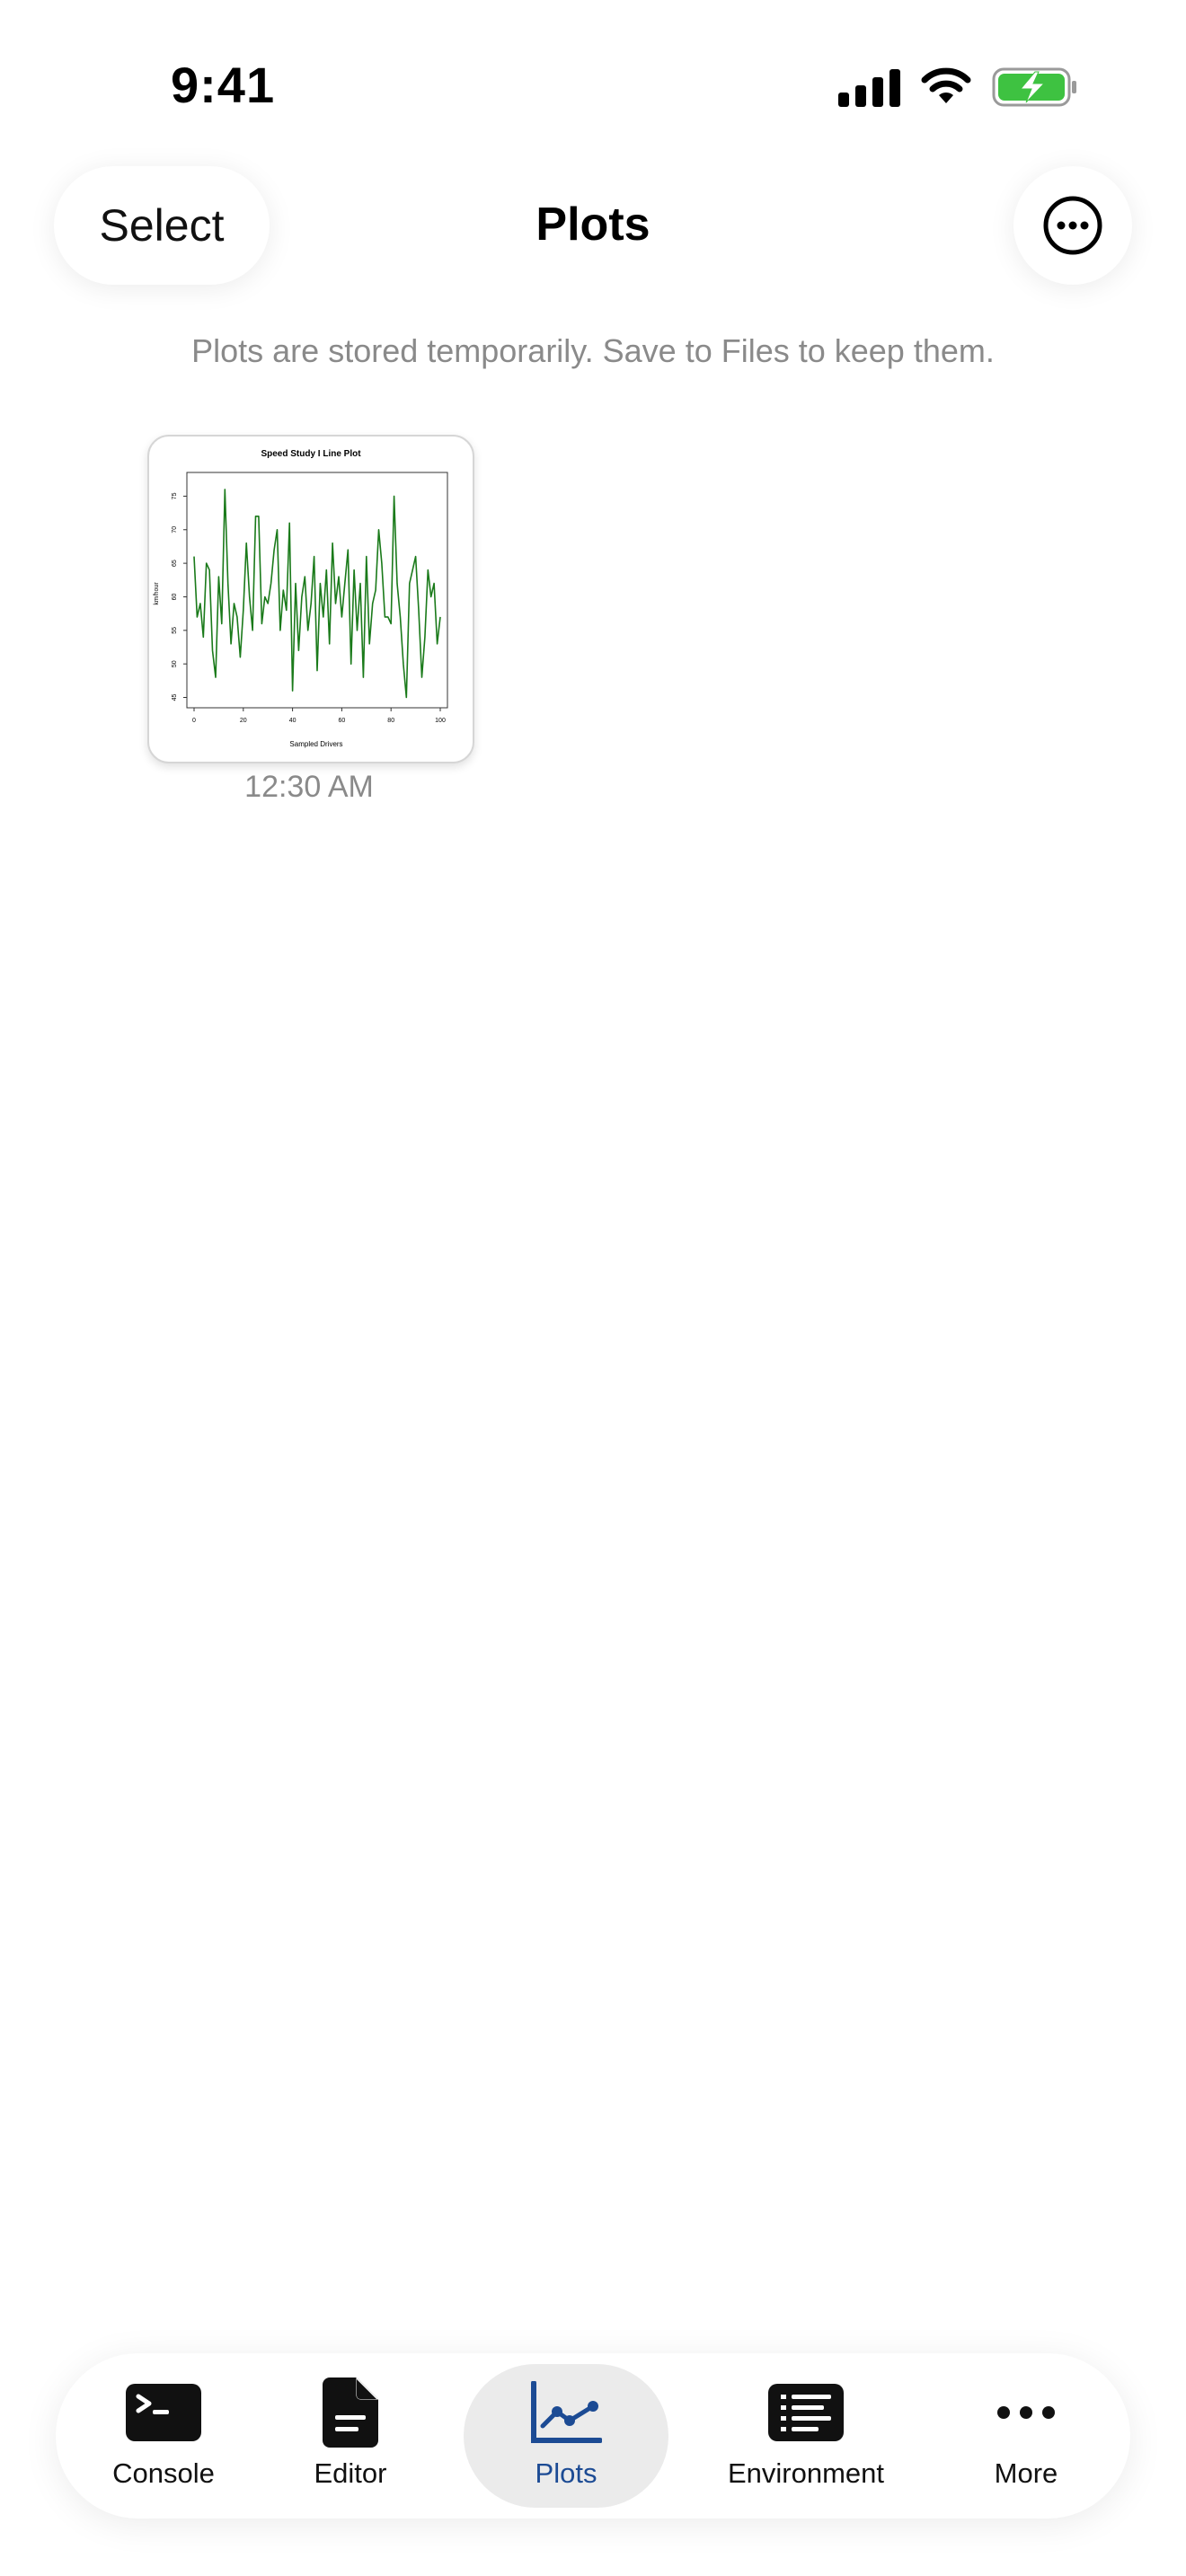 The height and width of the screenshot is (2576, 1186). I want to click on tab-label: More, so click(1026, 2473).